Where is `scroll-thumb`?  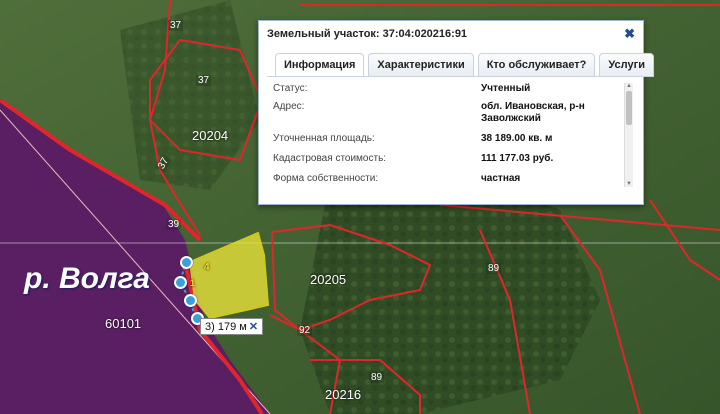 scroll-thumb is located at coordinates (629, 108).